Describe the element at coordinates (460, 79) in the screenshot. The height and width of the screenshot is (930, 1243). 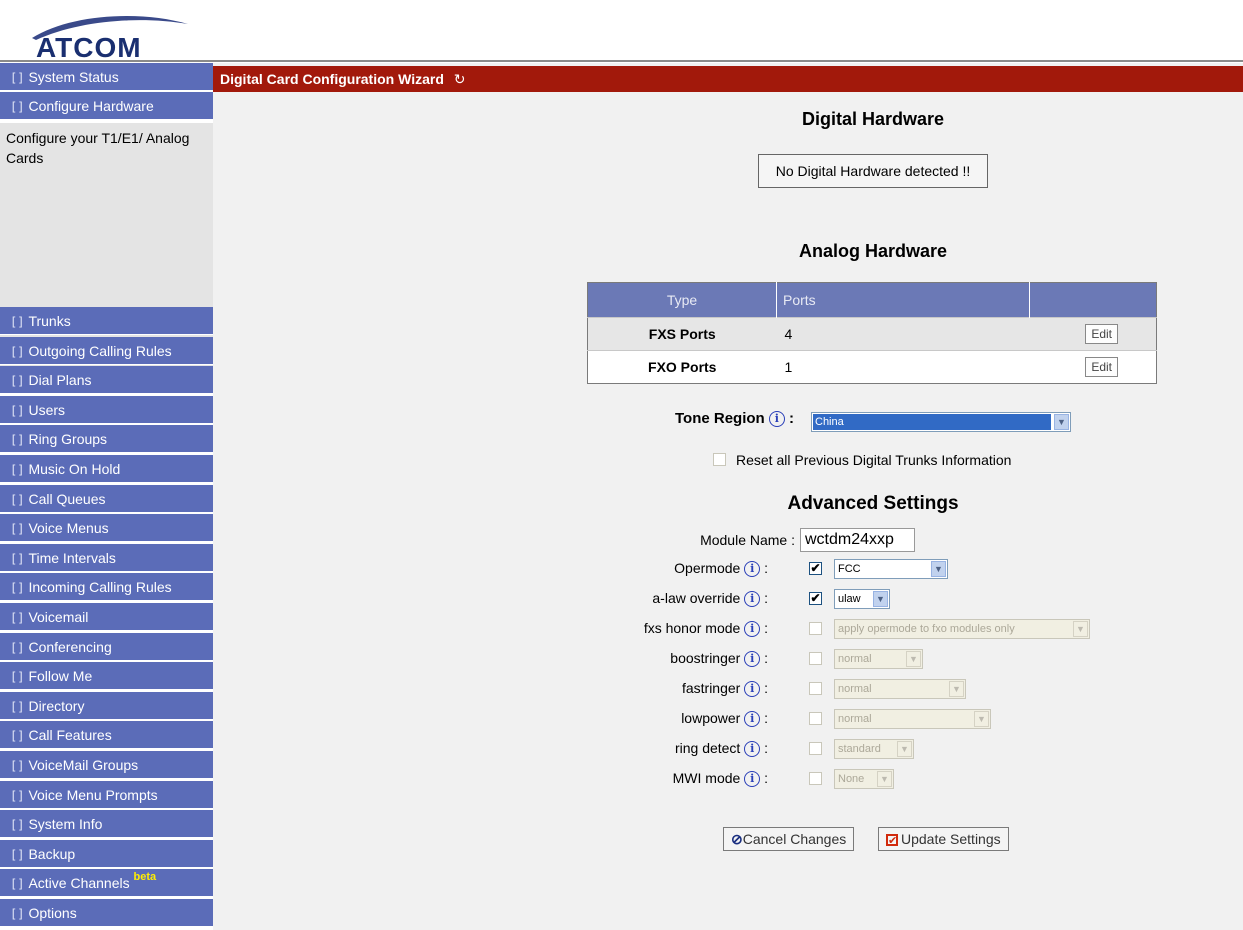
I see `refresh-icon: ↻` at that location.